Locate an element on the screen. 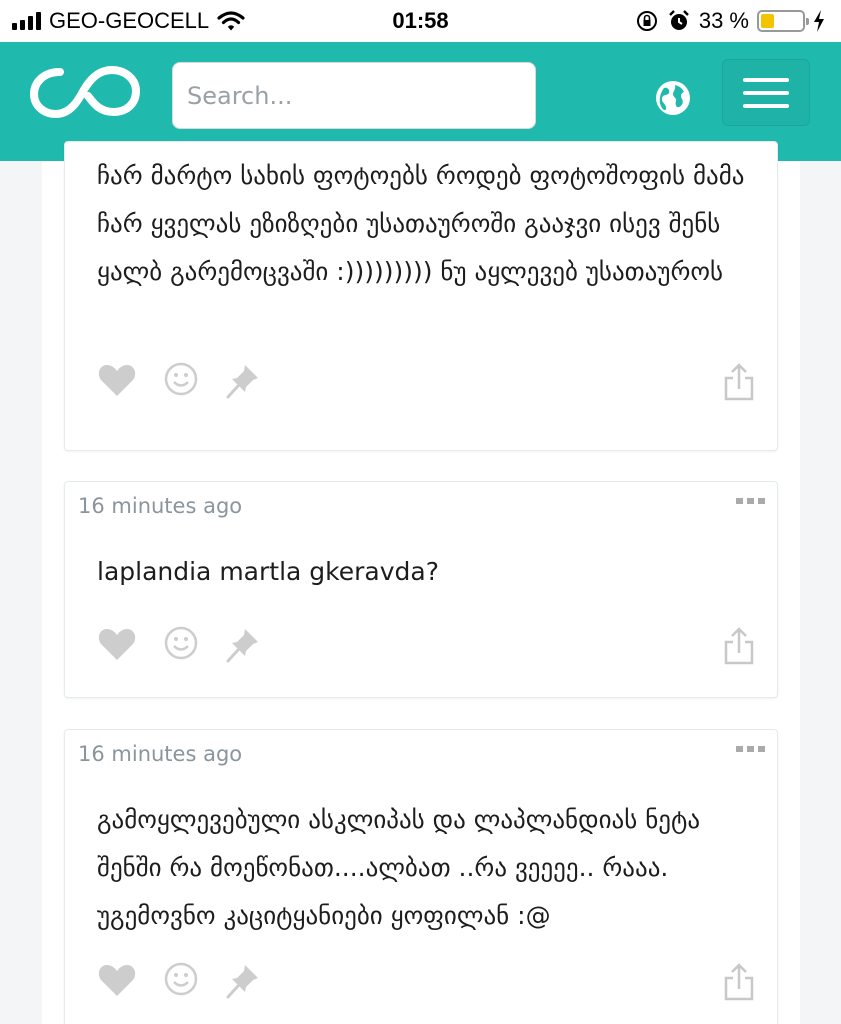  status-bar: GEO-GEOCELL 01:58 33 % is located at coordinates (420, 21).